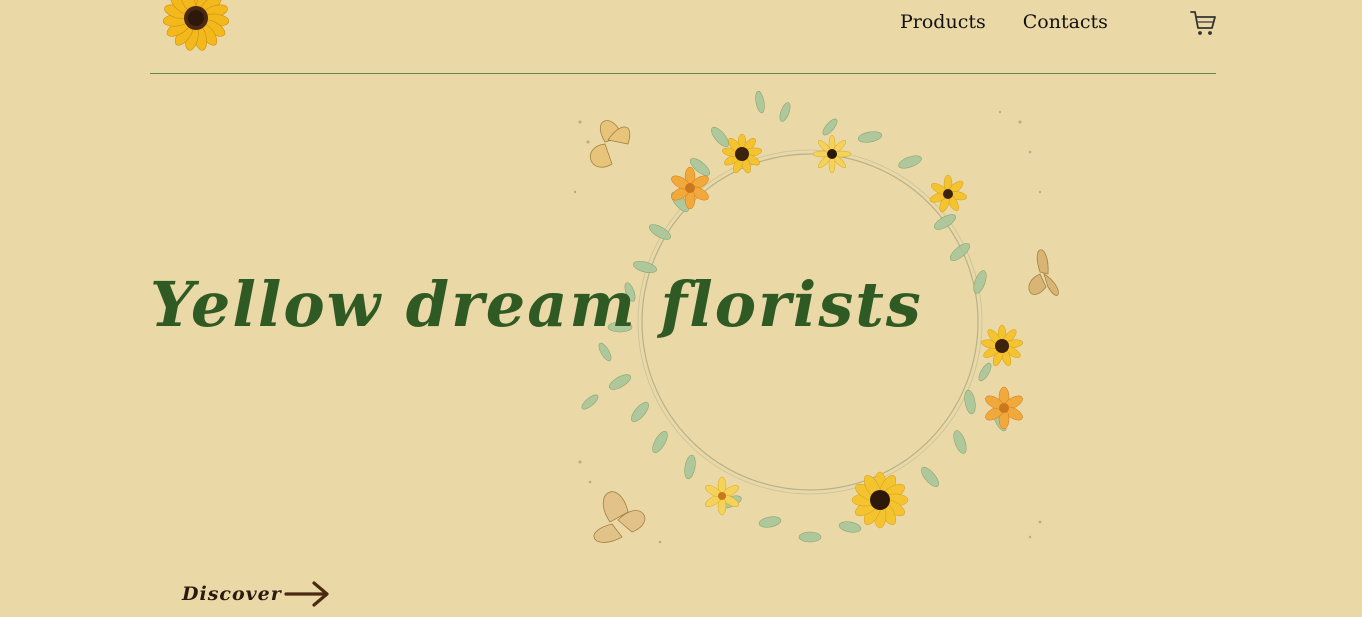 The width and height of the screenshot is (1362, 617). I want to click on nav-products-link: Products, so click(943, 22).